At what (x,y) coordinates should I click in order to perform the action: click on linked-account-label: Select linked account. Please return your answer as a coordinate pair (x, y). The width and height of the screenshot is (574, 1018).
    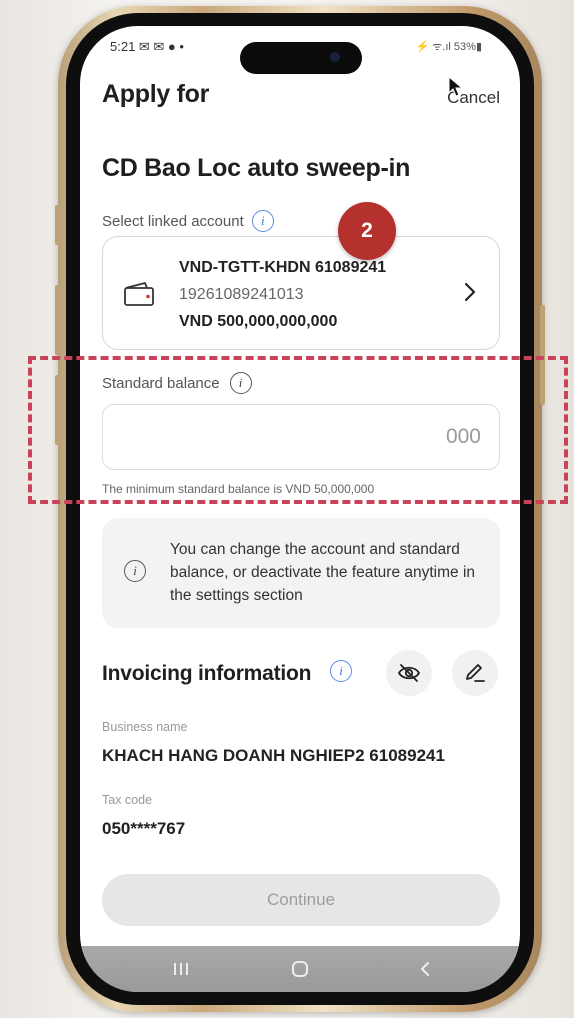
    Looking at the image, I should click on (173, 221).